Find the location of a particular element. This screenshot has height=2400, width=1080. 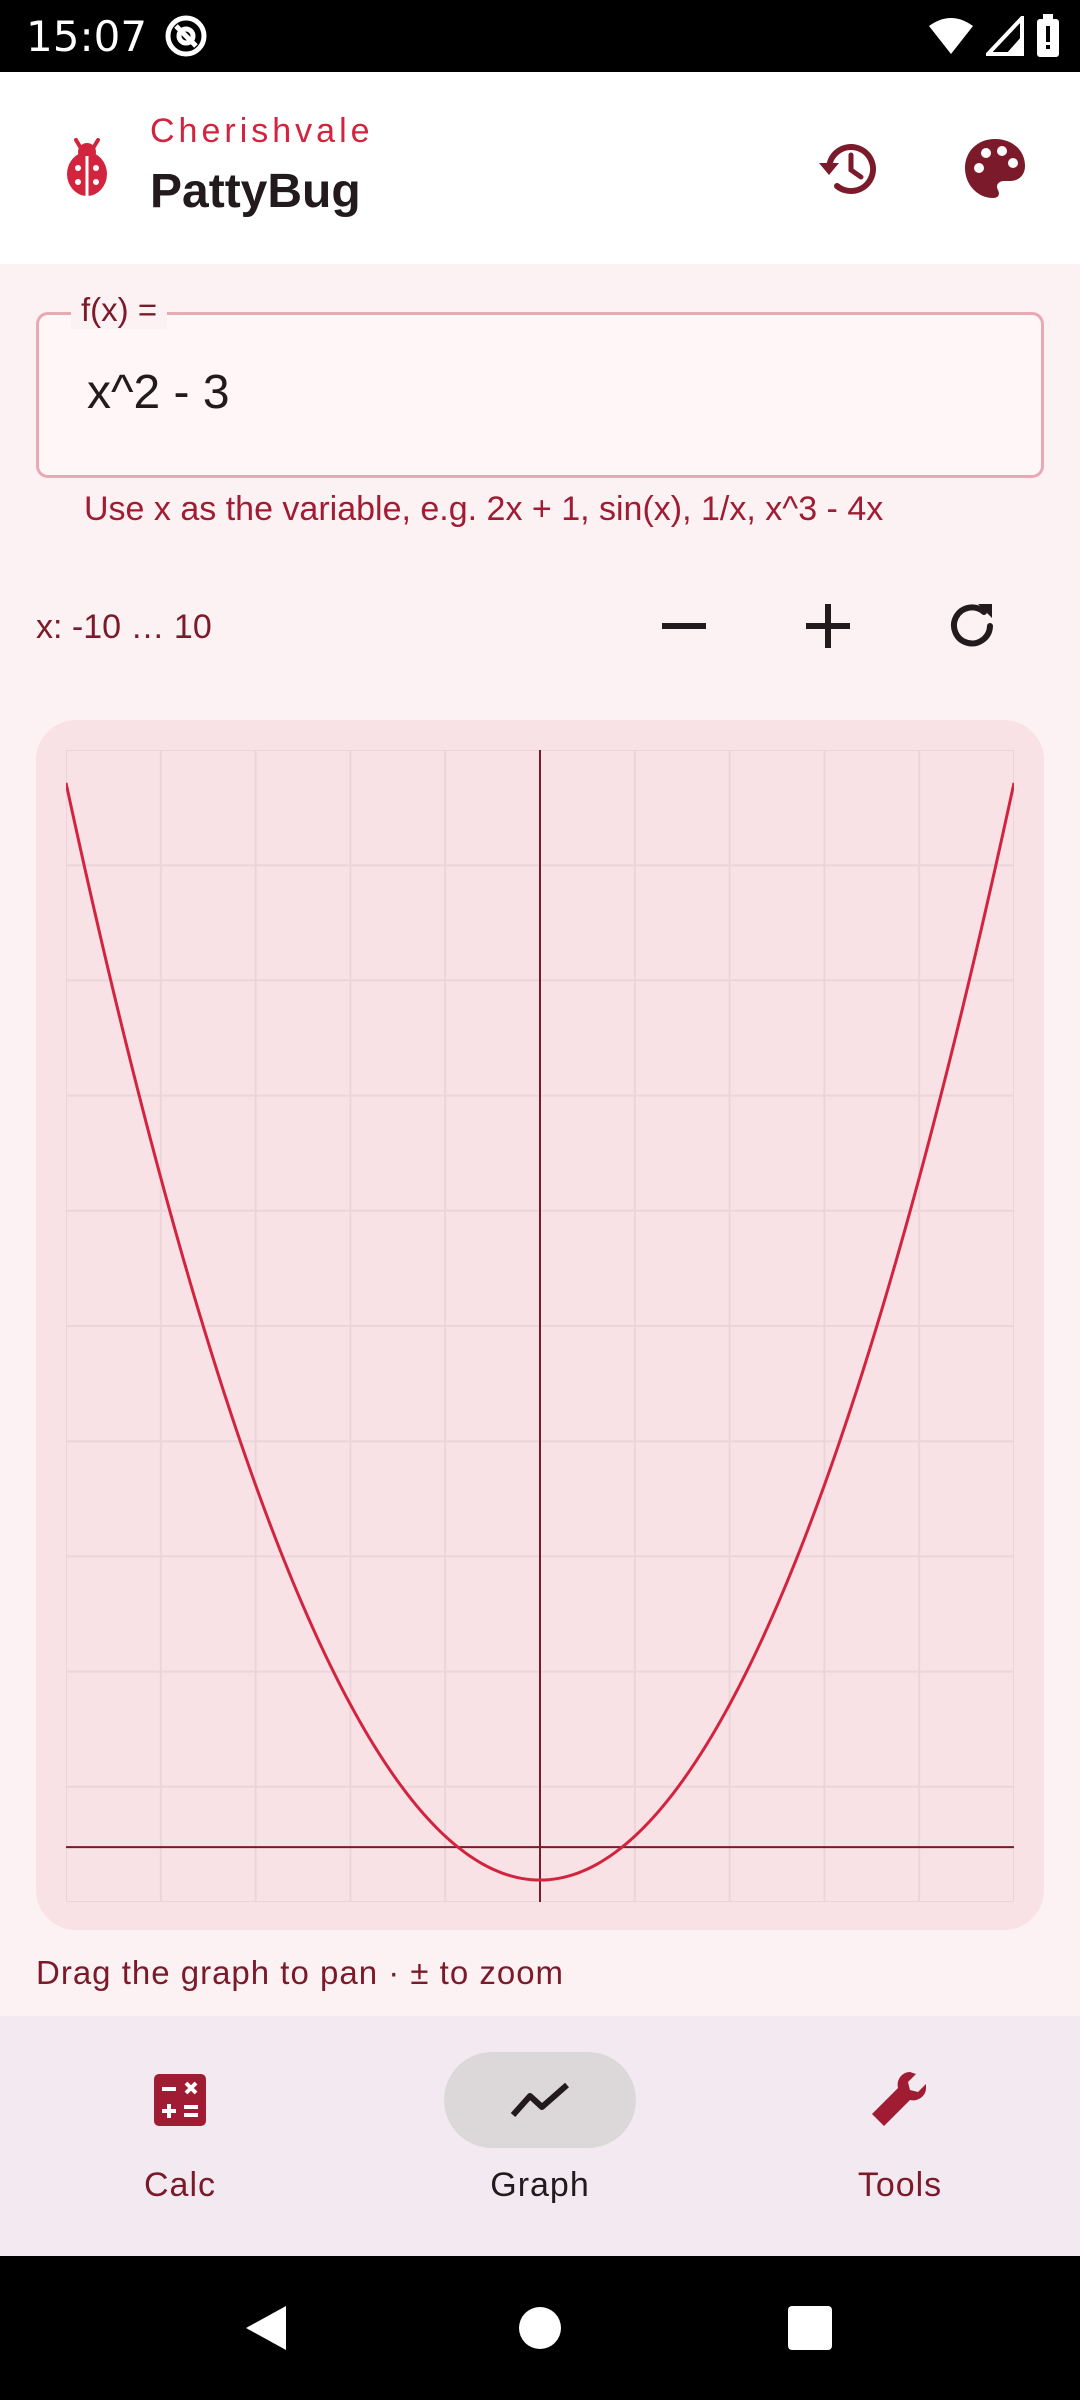

reset-icon is located at coordinates (972, 625).